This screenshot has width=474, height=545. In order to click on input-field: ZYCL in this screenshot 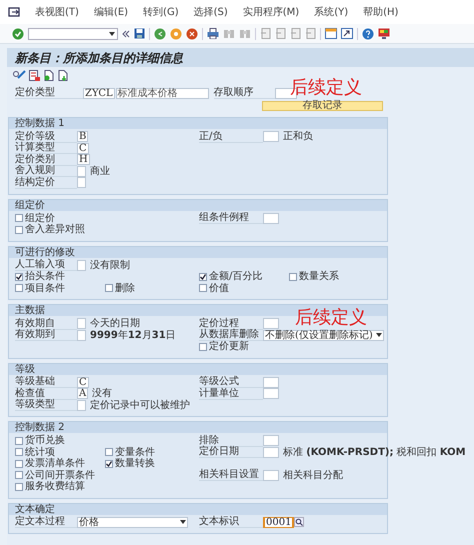, I will do `click(99, 93)`.